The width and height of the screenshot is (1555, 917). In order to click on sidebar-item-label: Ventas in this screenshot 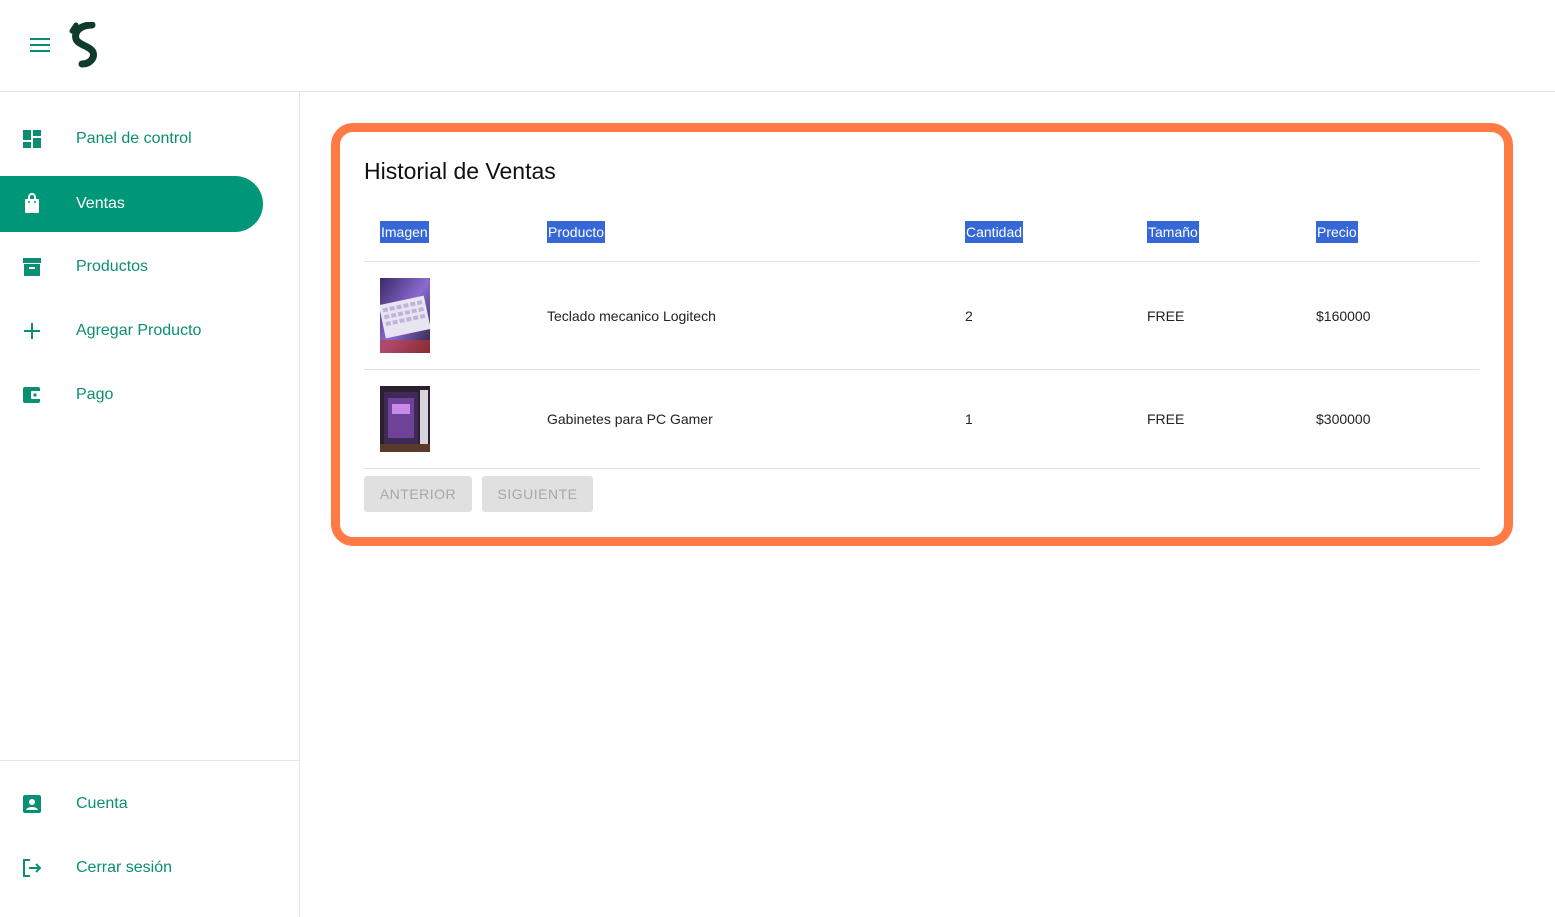, I will do `click(100, 203)`.